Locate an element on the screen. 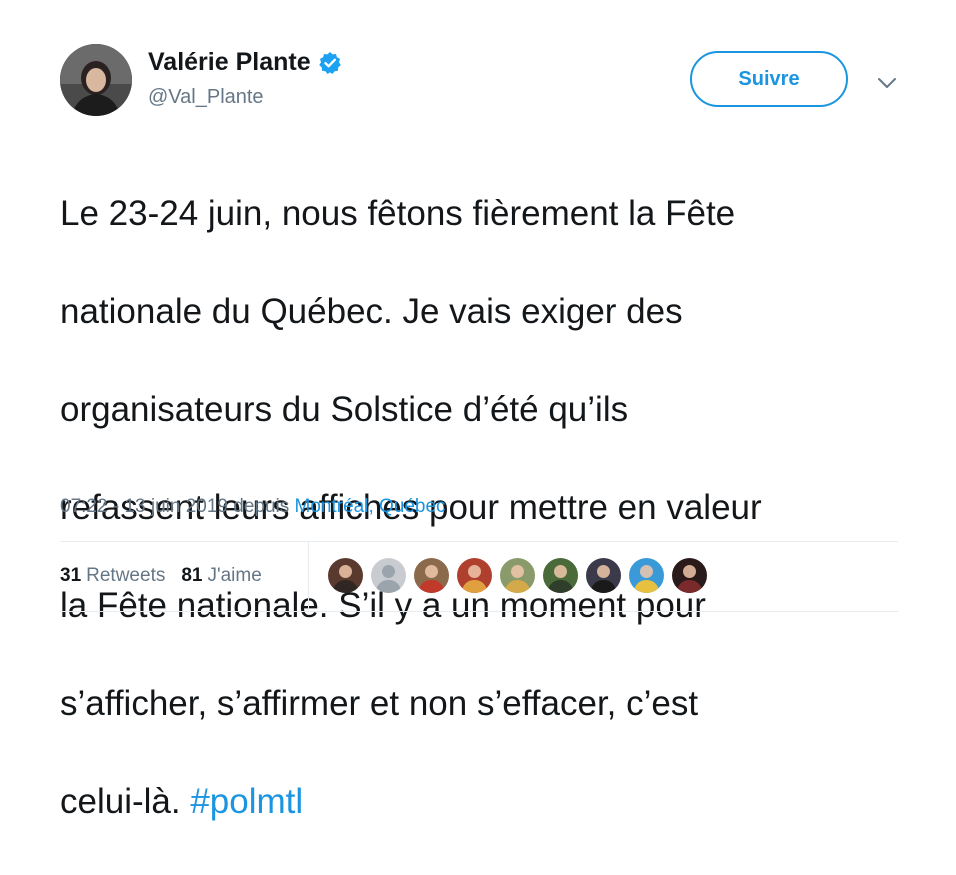 This screenshot has height=875, width=956. location-link: Montréal, Québec is located at coordinates (370, 506).